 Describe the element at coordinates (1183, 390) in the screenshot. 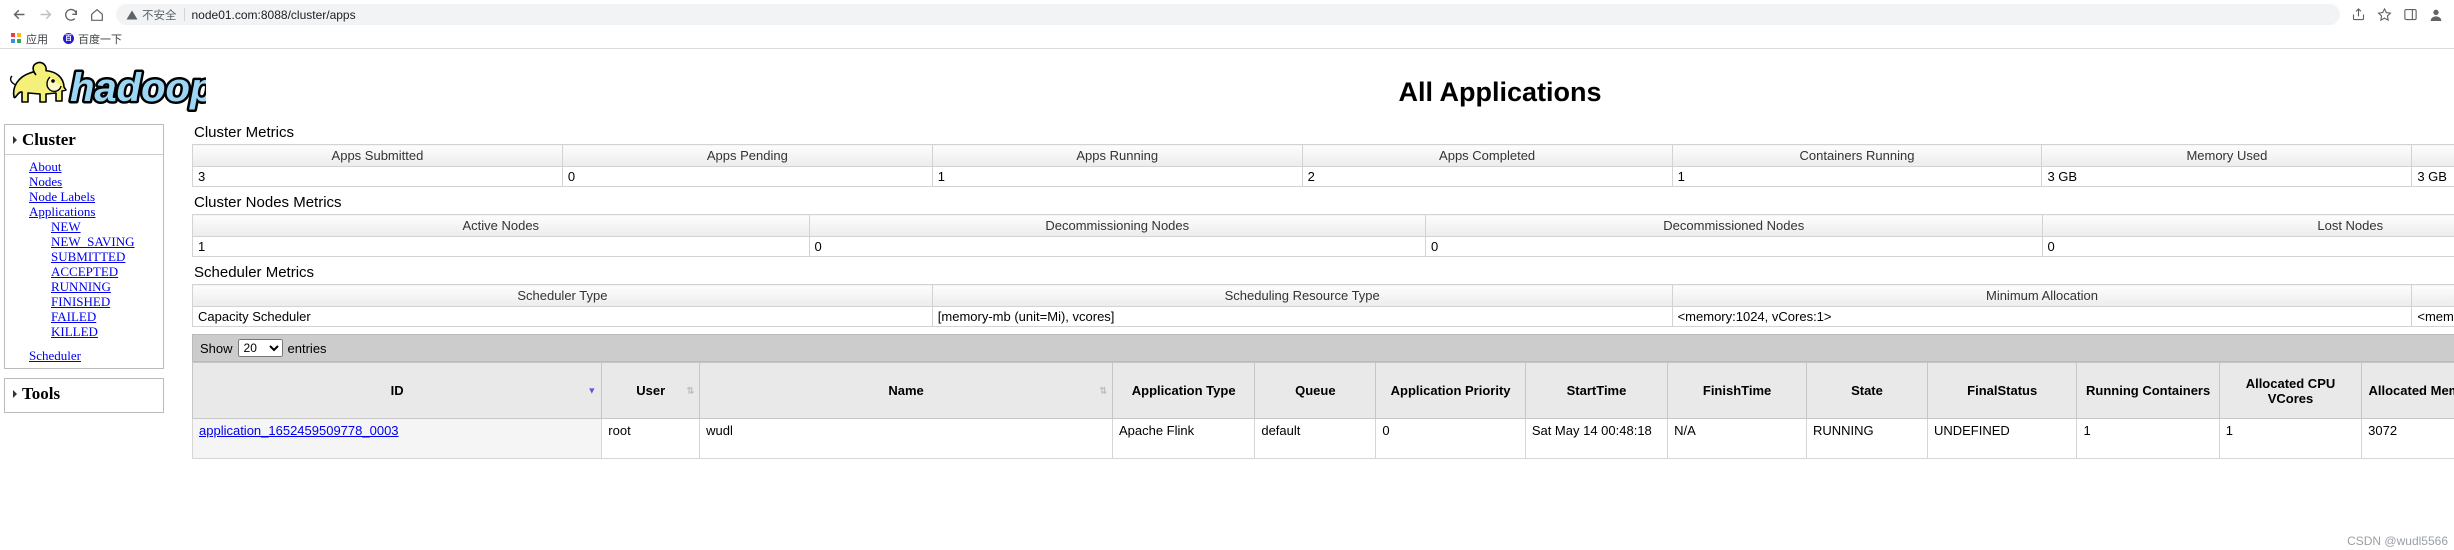

I see `th-application-type: Application Type` at that location.